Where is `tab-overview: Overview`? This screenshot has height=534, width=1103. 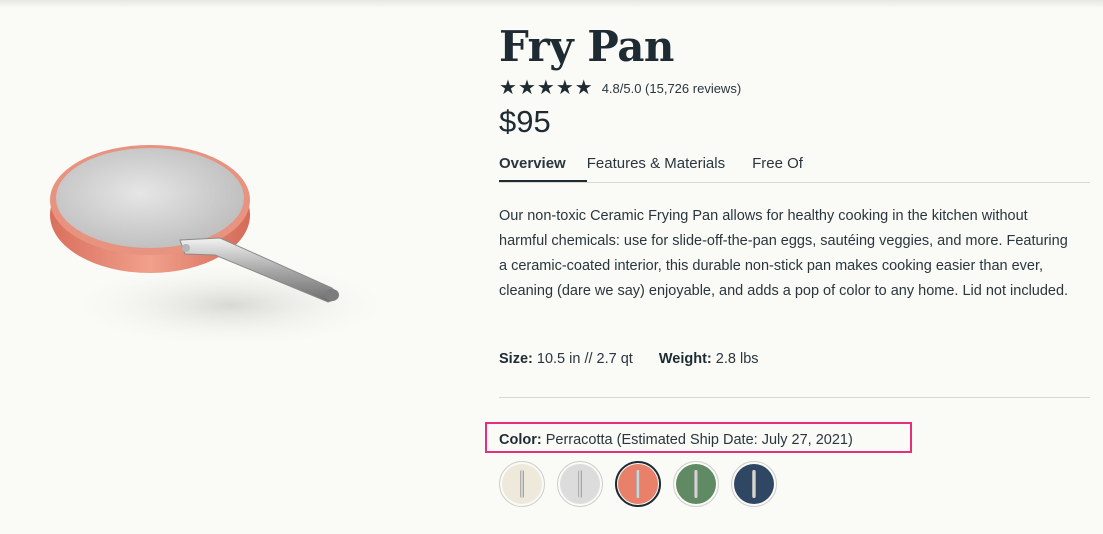 tab-overview: Overview is located at coordinates (543, 168).